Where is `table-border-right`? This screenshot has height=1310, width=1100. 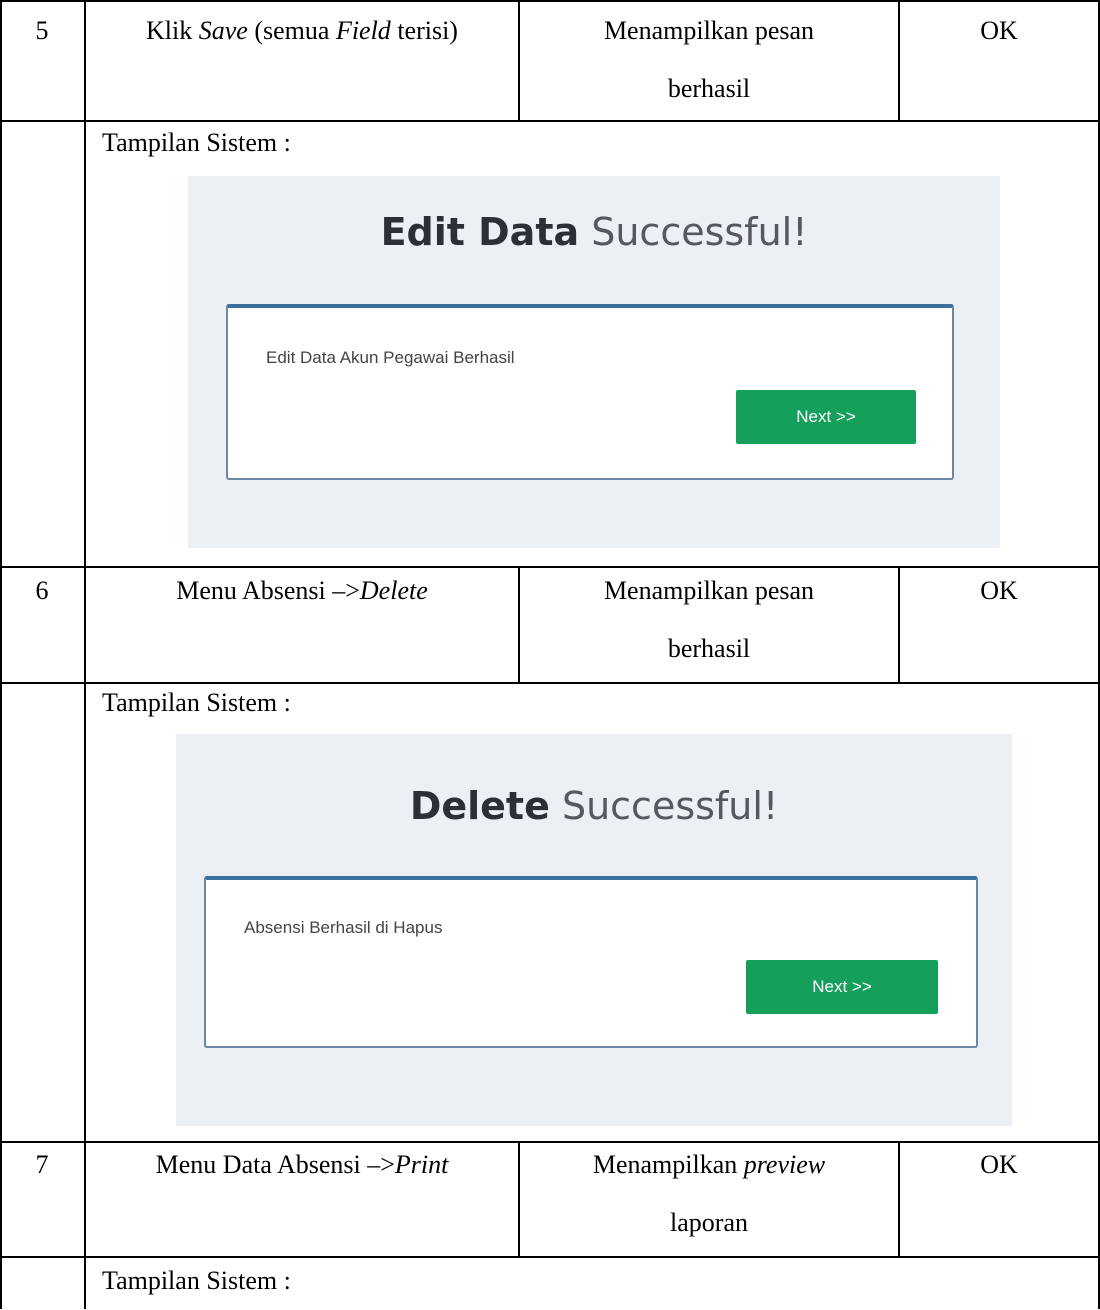 table-border-right is located at coordinates (1099, 654).